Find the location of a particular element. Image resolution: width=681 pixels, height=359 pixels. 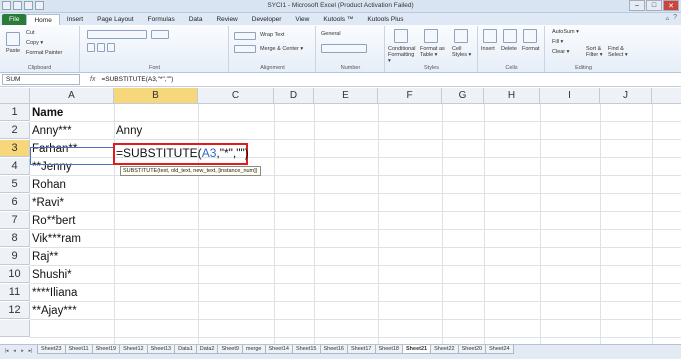

row-header-8: 8 is located at coordinates (15, 238).